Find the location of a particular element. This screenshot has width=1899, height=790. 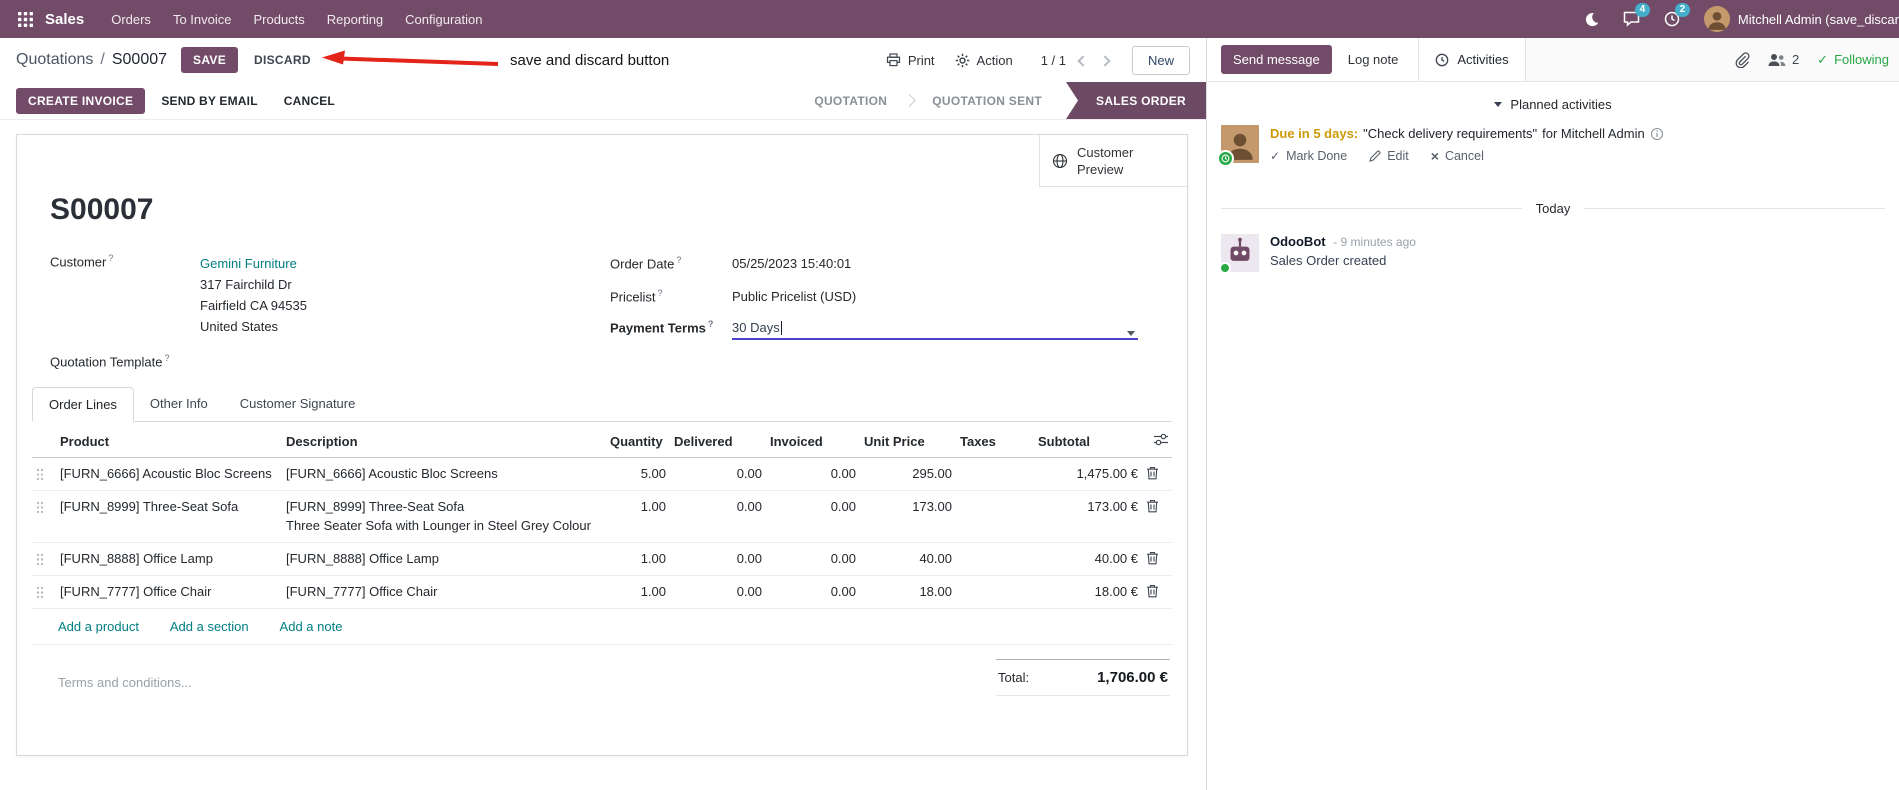

cell-description: [FURN_8888] Office Lamp is located at coordinates (444, 559).